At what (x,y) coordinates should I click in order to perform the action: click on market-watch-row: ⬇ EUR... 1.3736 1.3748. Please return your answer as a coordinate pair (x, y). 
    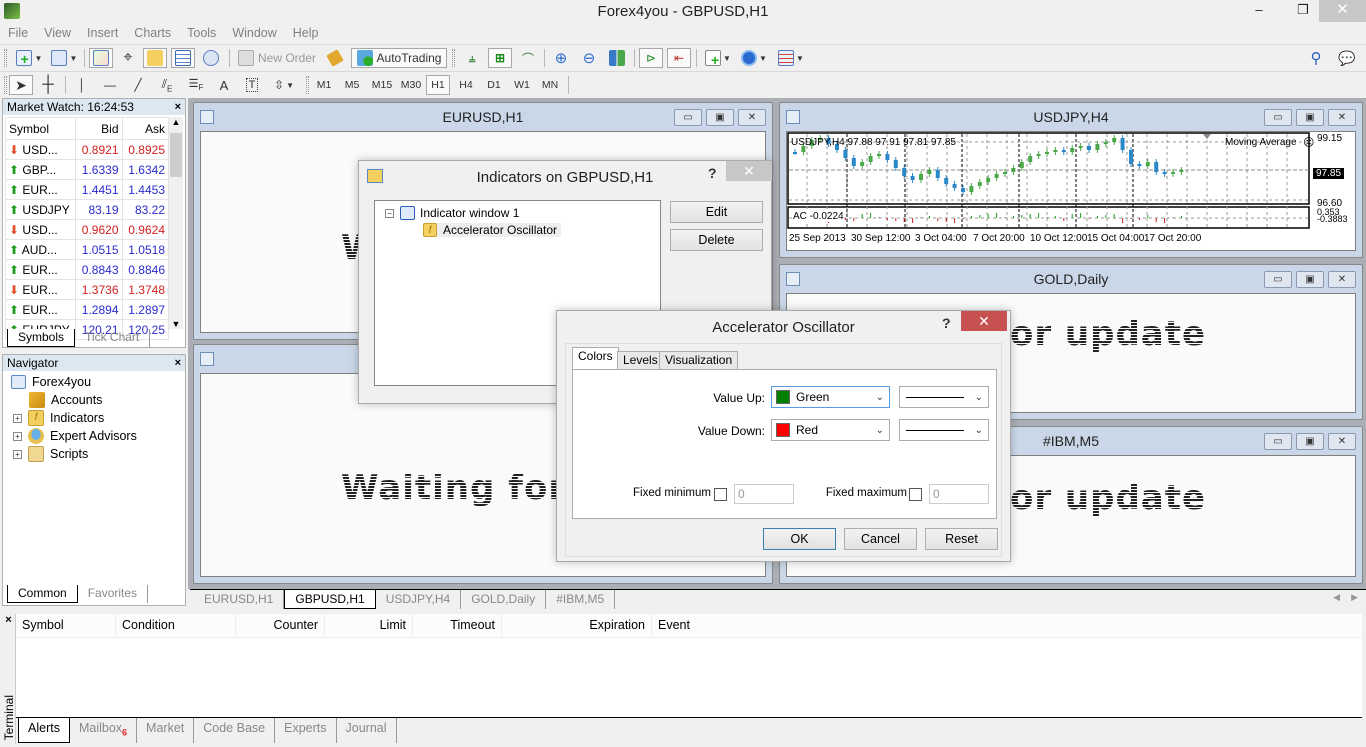
    Looking at the image, I should click on (87, 289).